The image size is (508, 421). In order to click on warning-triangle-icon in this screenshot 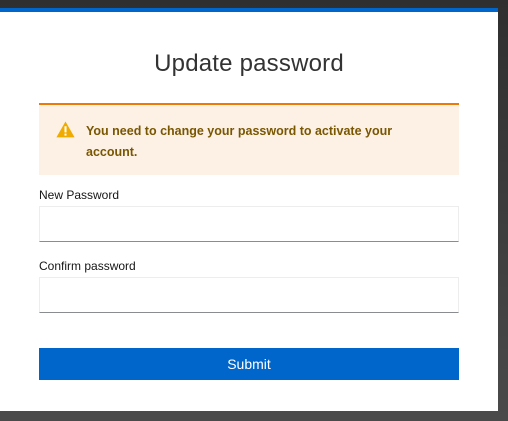, I will do `click(65, 129)`.